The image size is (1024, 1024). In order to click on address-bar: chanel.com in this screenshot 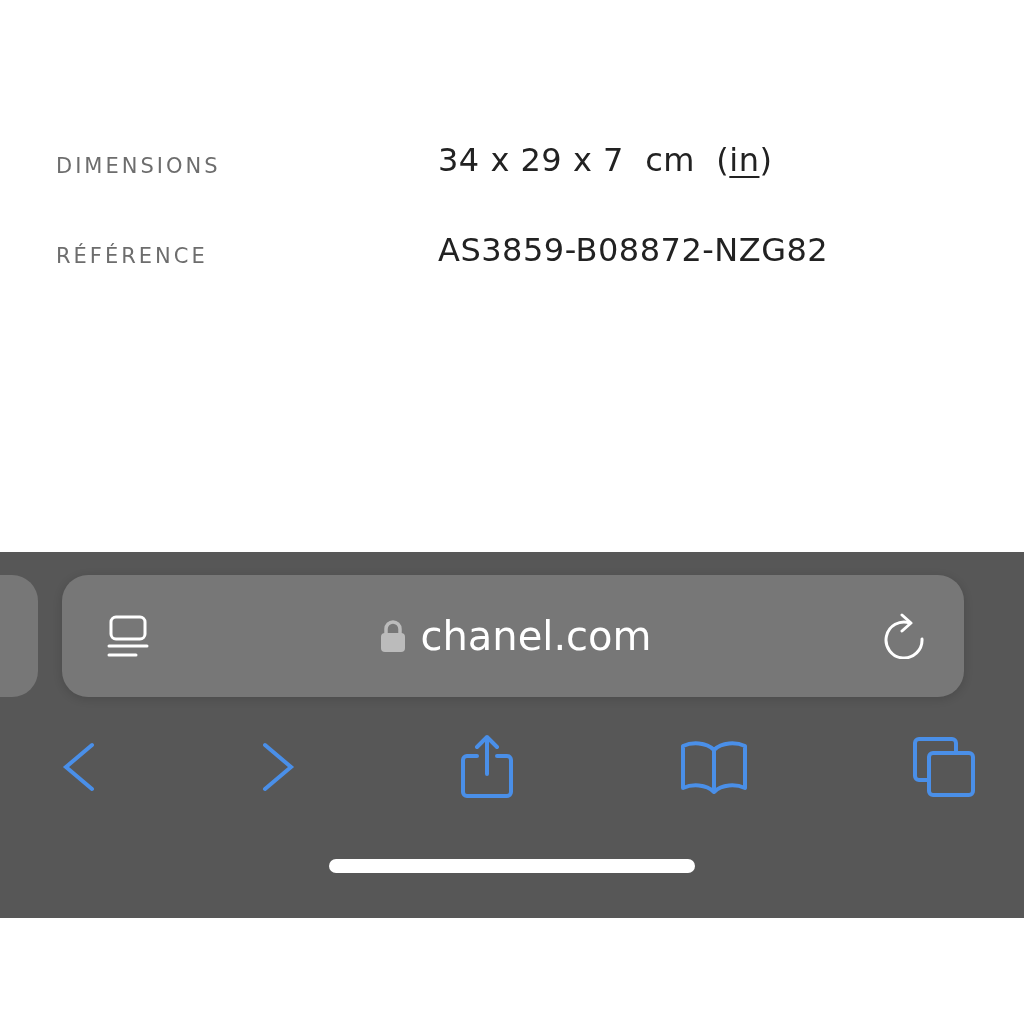, I will do `click(513, 636)`.